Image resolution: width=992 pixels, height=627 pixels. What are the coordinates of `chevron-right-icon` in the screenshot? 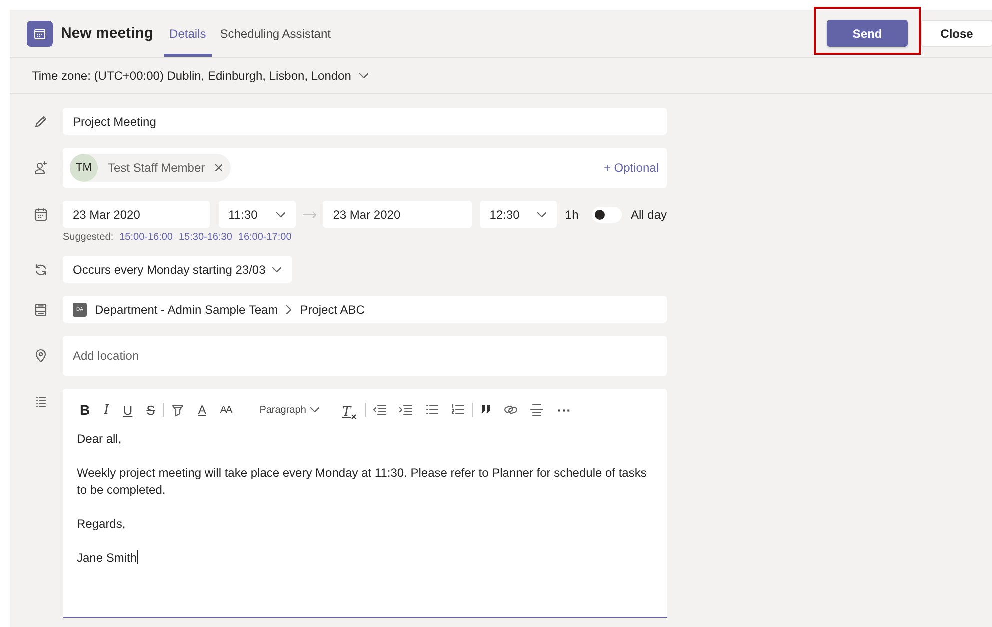 It's located at (289, 309).